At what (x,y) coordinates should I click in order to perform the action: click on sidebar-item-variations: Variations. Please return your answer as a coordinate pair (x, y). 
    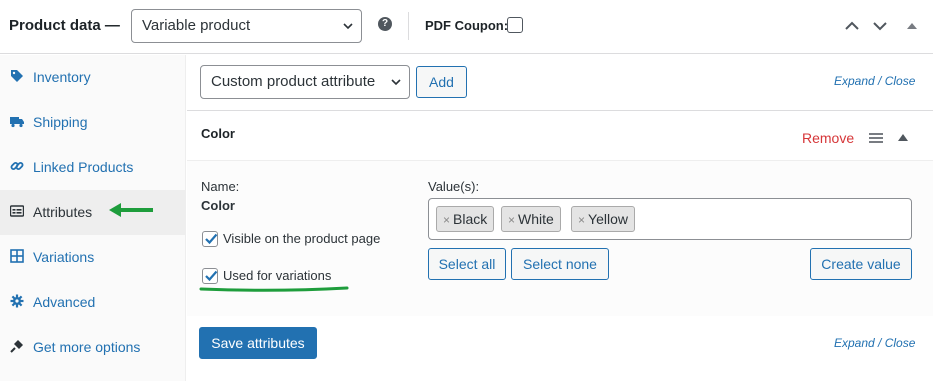
    Looking at the image, I should click on (93, 257).